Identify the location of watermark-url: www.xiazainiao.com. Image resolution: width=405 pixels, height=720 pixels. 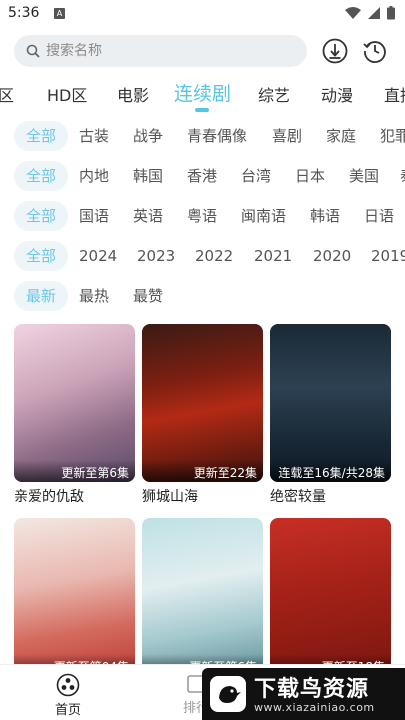
(314, 707).